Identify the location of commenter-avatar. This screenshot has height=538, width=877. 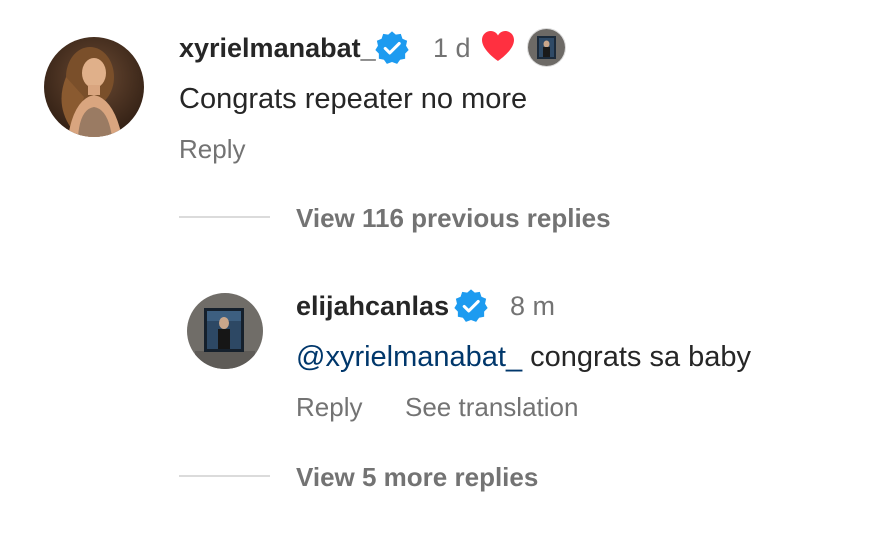
(94, 87).